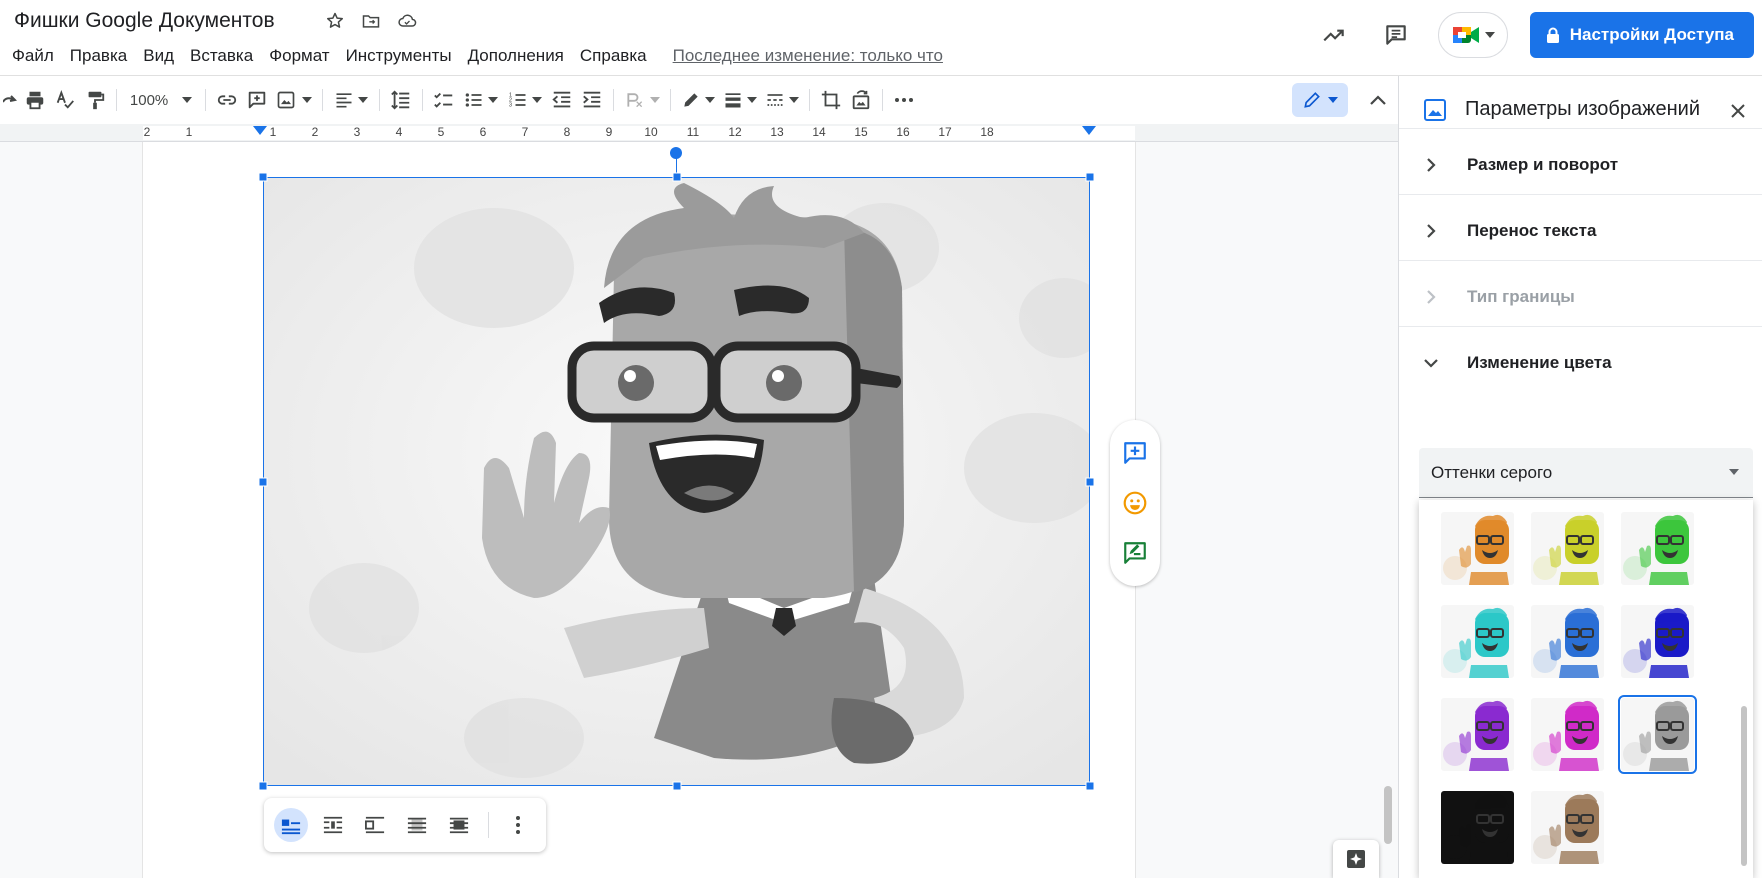 The height and width of the screenshot is (878, 1762). Describe the element at coordinates (1477, 548) in the screenshot. I see `recolor-swatch-orange` at that location.